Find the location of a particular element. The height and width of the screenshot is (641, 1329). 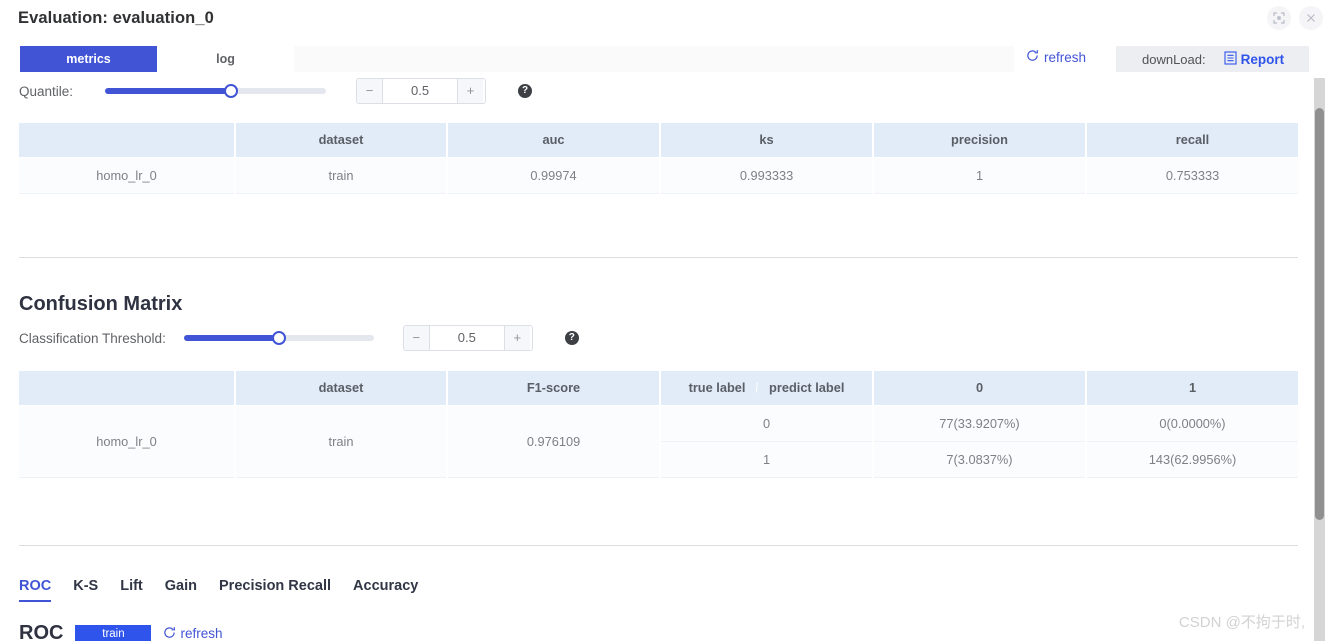

metrics-col-recall: recall is located at coordinates (1192, 140).